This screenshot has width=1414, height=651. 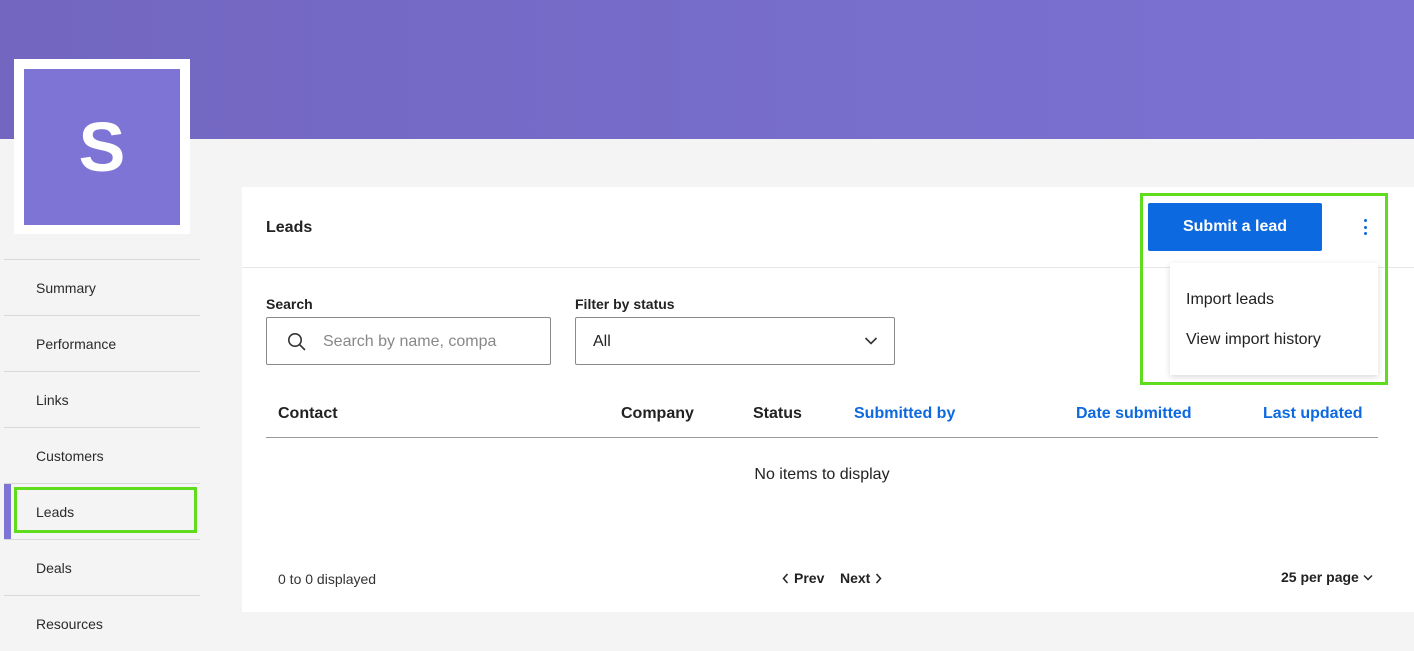 I want to click on company-logo: S, so click(x=102, y=147).